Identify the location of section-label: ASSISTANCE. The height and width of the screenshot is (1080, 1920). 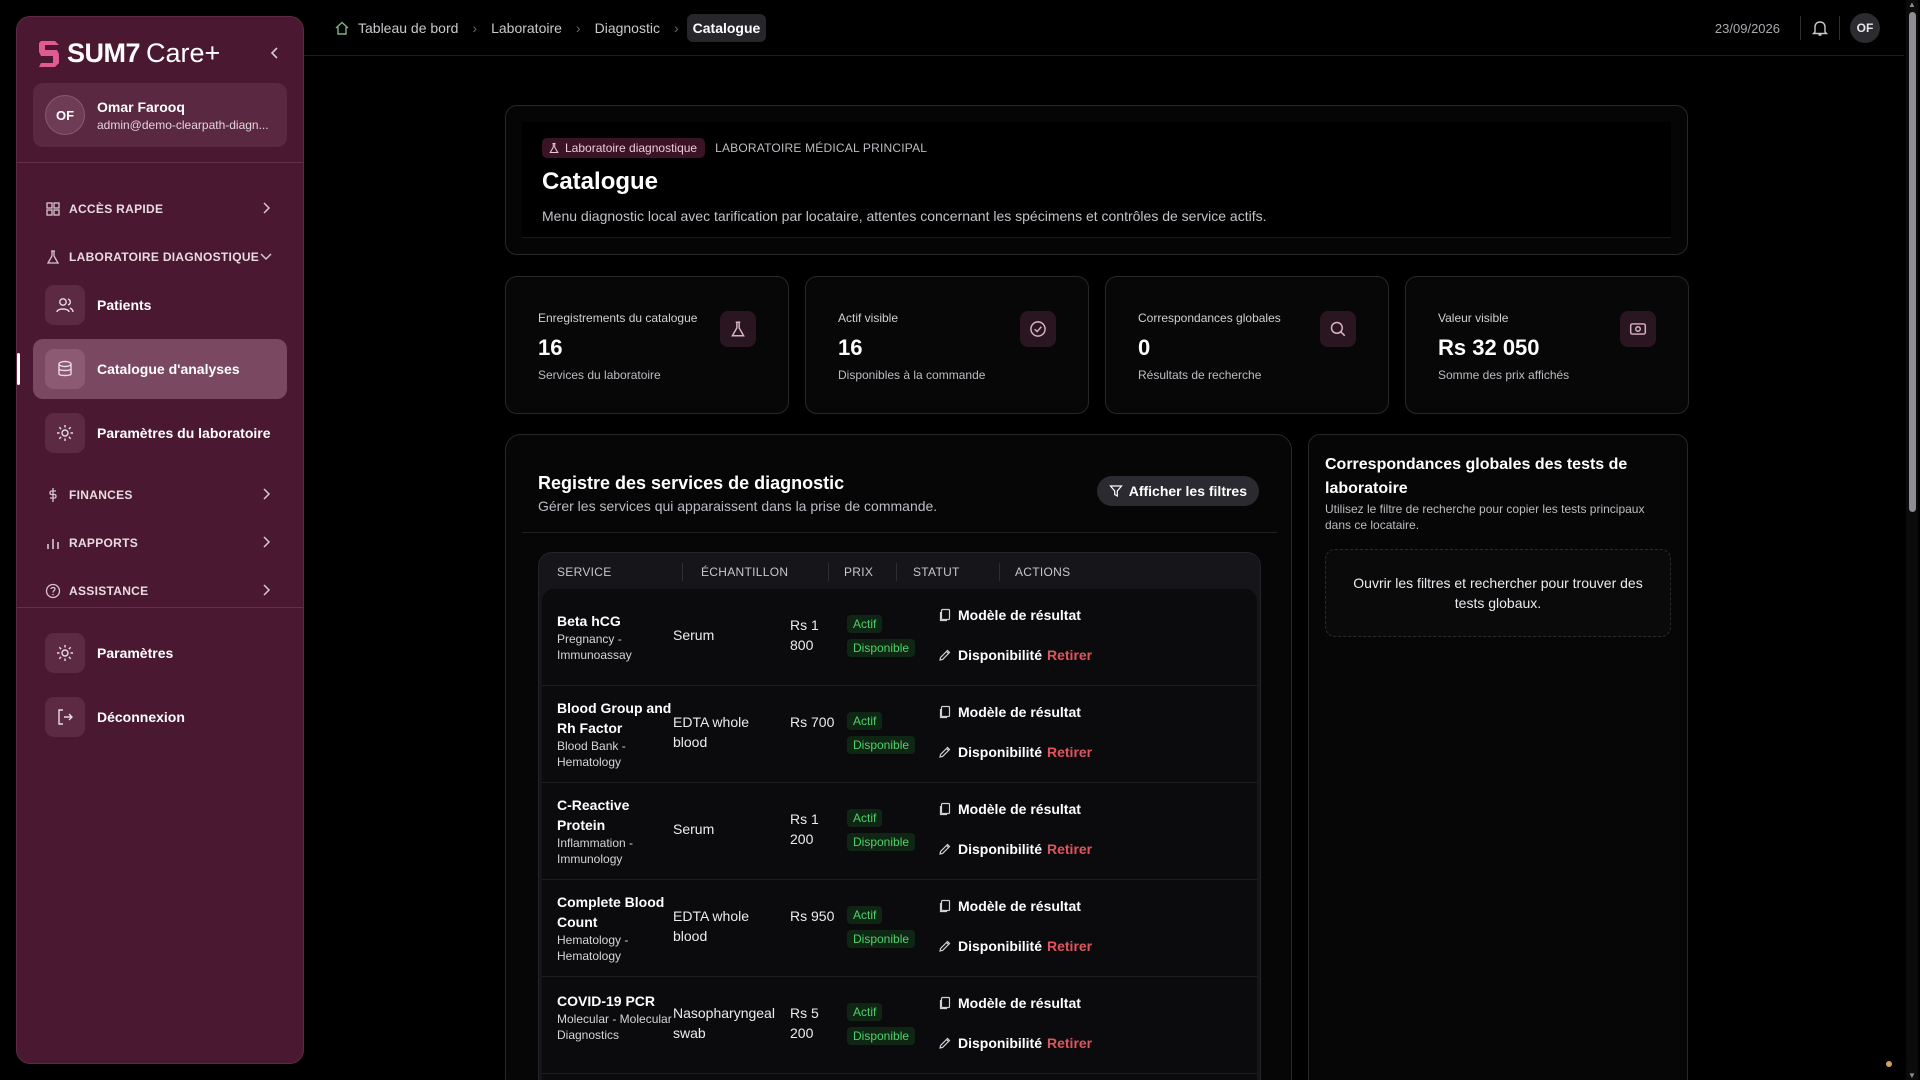
(109, 591).